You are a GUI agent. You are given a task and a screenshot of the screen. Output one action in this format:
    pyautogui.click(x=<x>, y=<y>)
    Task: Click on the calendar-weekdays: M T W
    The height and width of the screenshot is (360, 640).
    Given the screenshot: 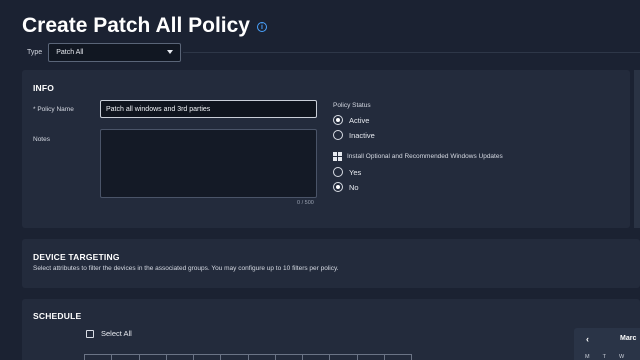 What is the action you would take?
    pyautogui.click(x=604, y=357)
    